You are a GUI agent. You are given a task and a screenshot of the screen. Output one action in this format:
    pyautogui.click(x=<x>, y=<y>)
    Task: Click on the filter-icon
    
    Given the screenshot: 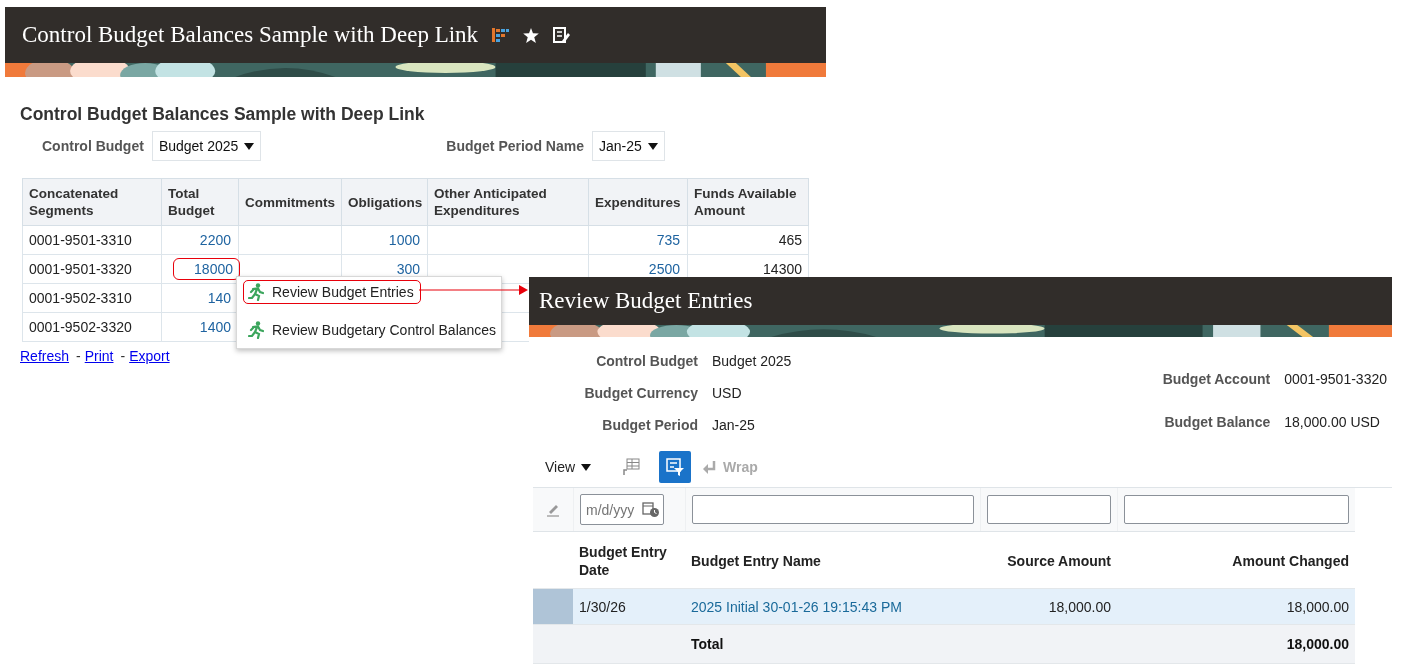 What is the action you would take?
    pyautogui.click(x=675, y=467)
    